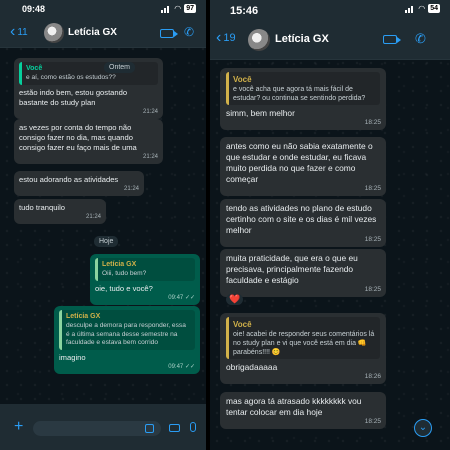  Describe the element at coordinates (330, 10) in the screenshot. I see `status-bar: 15:46 ◠ 54` at that location.